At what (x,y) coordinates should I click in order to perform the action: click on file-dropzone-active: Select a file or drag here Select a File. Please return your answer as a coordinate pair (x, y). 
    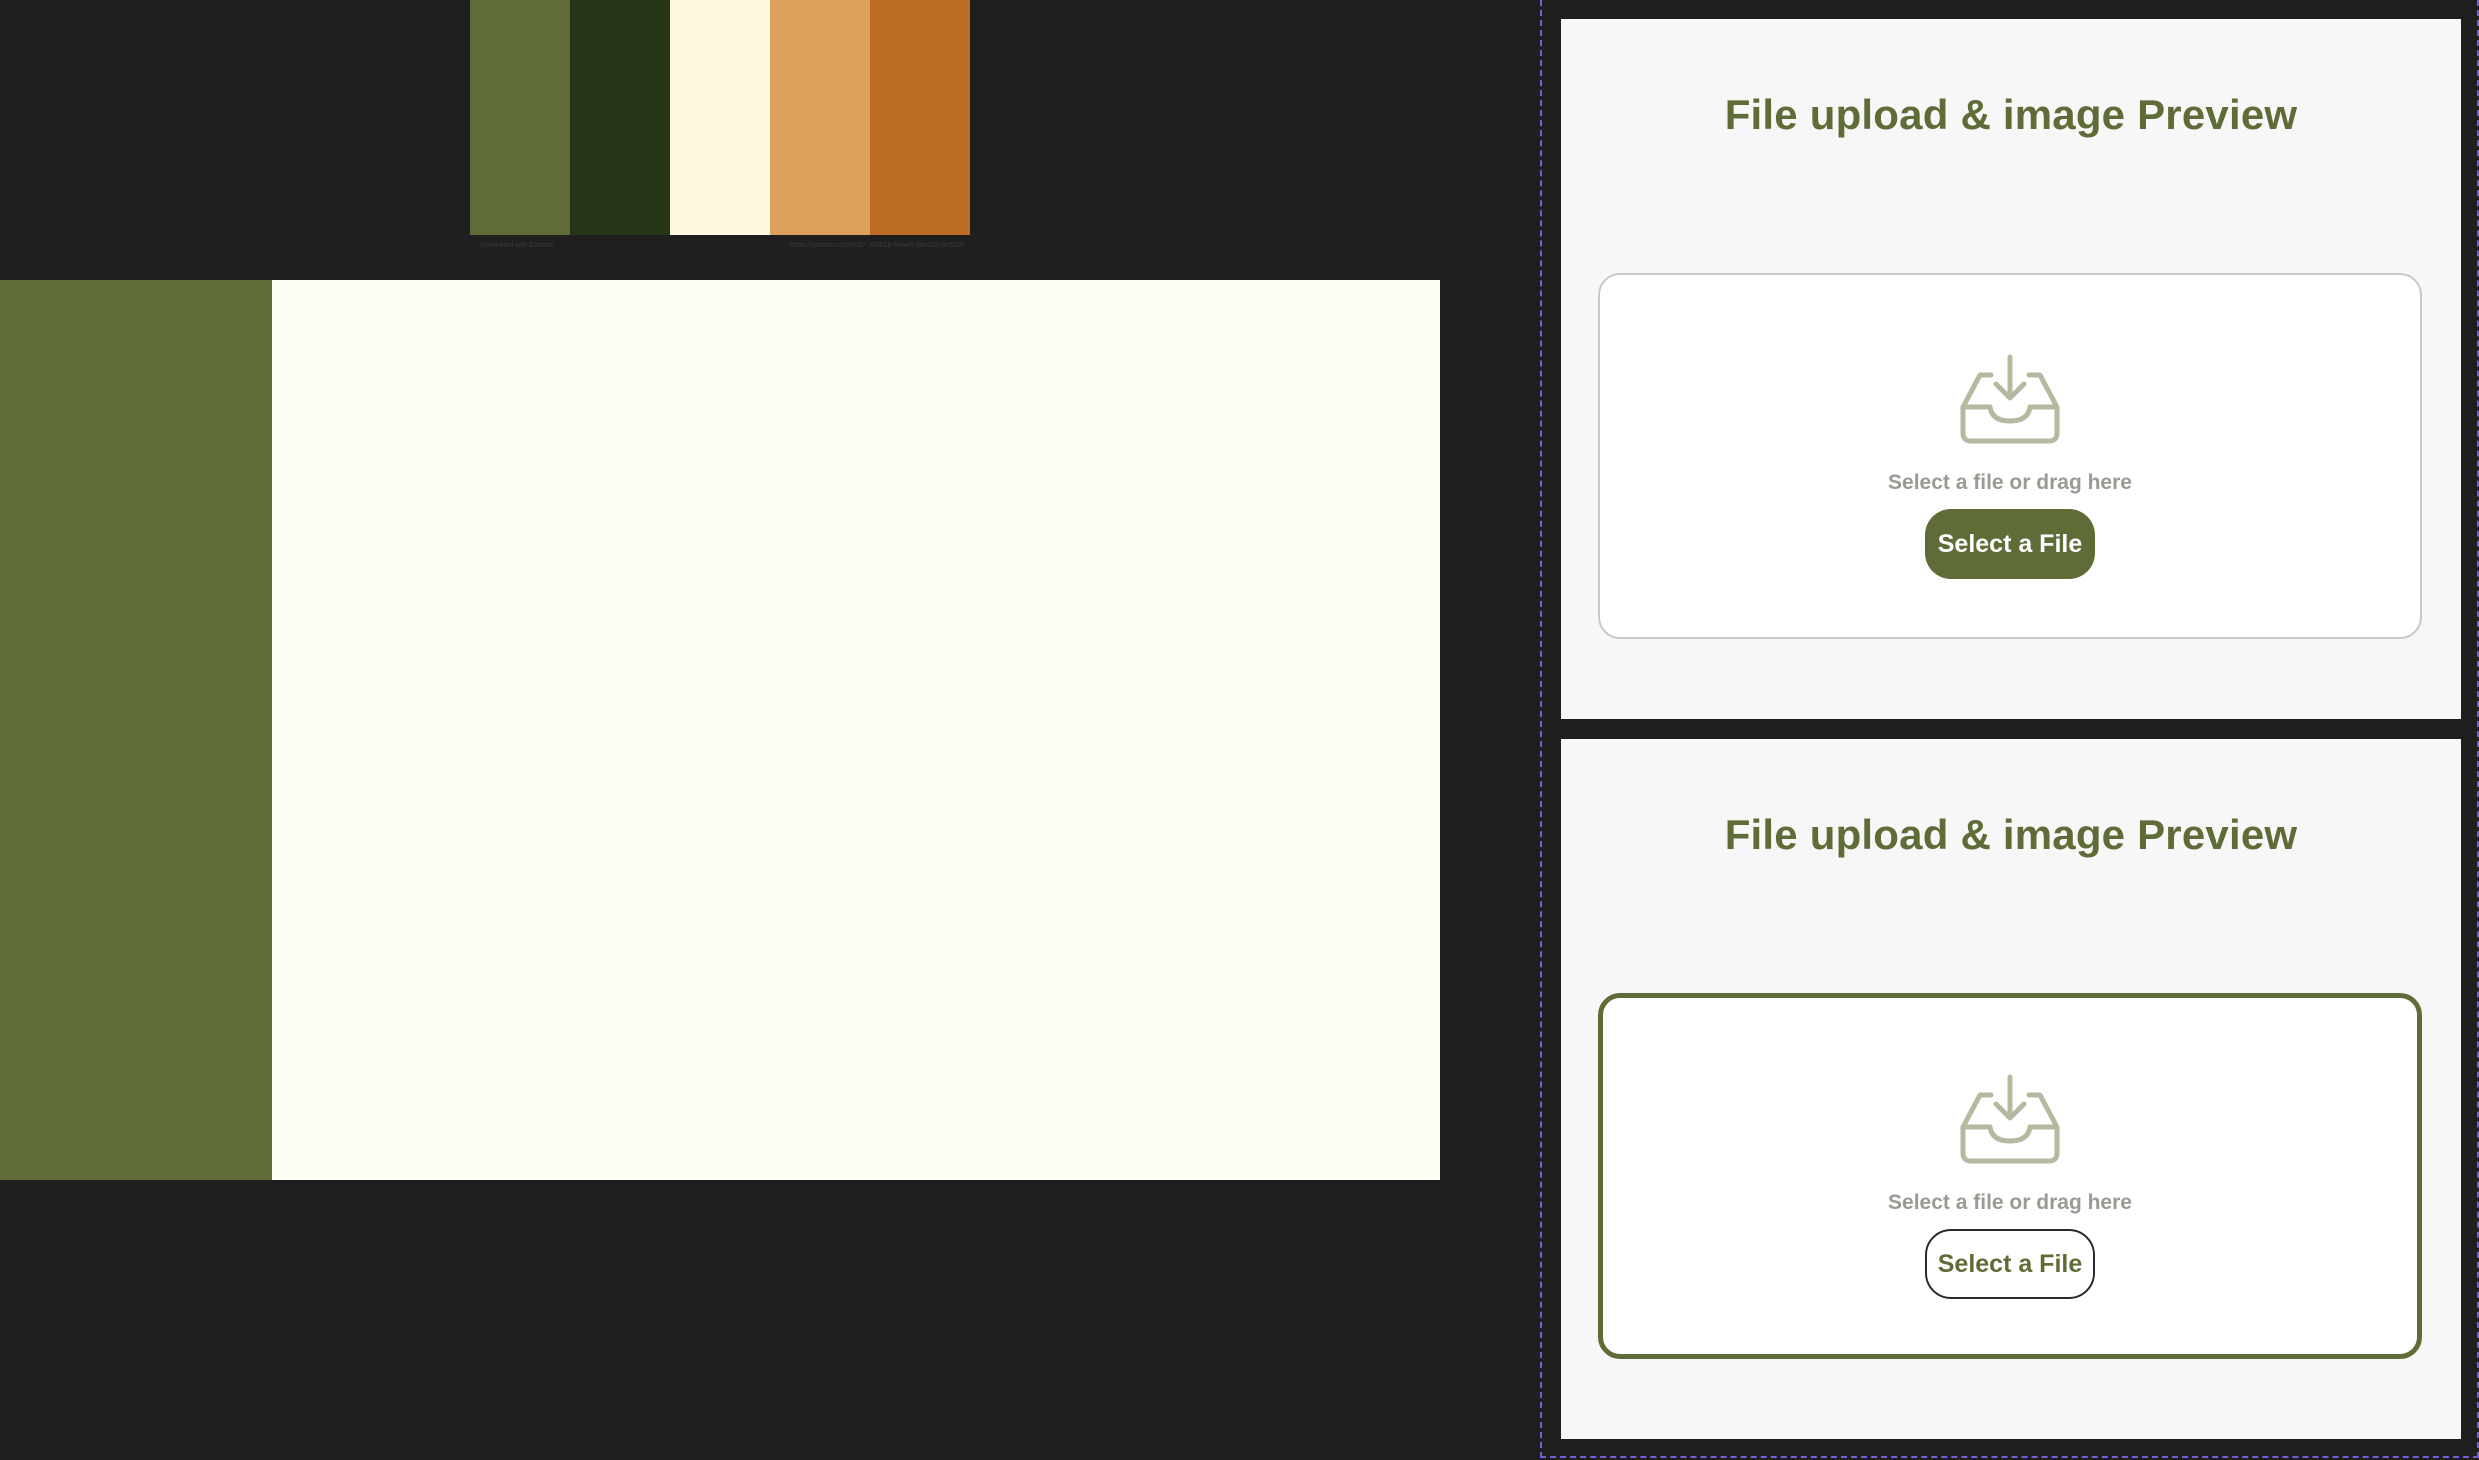
    Looking at the image, I should click on (2010, 1176).